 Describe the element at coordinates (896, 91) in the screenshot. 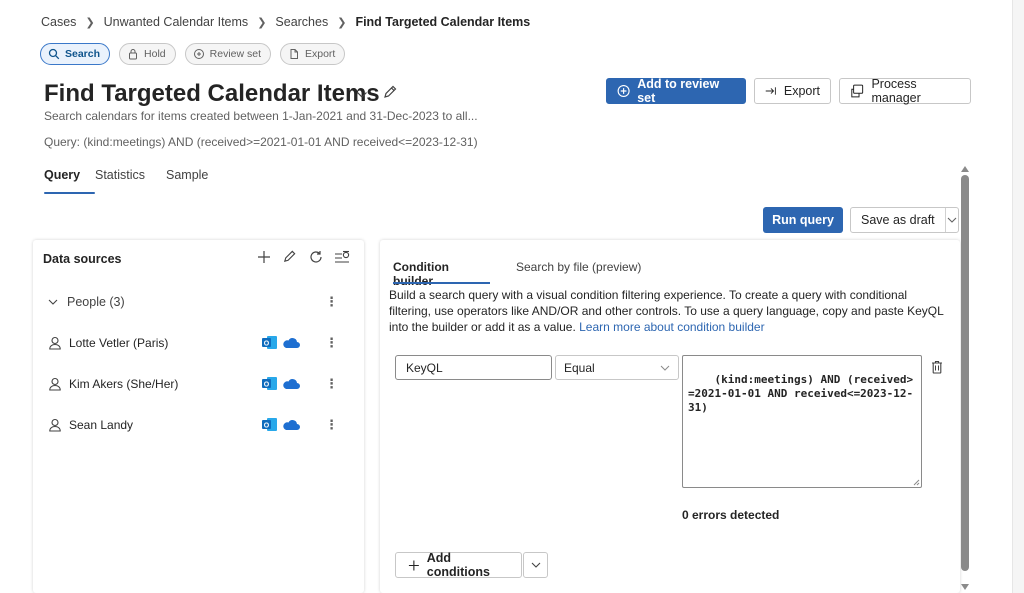

I see `process-manager-label: Process manager` at that location.